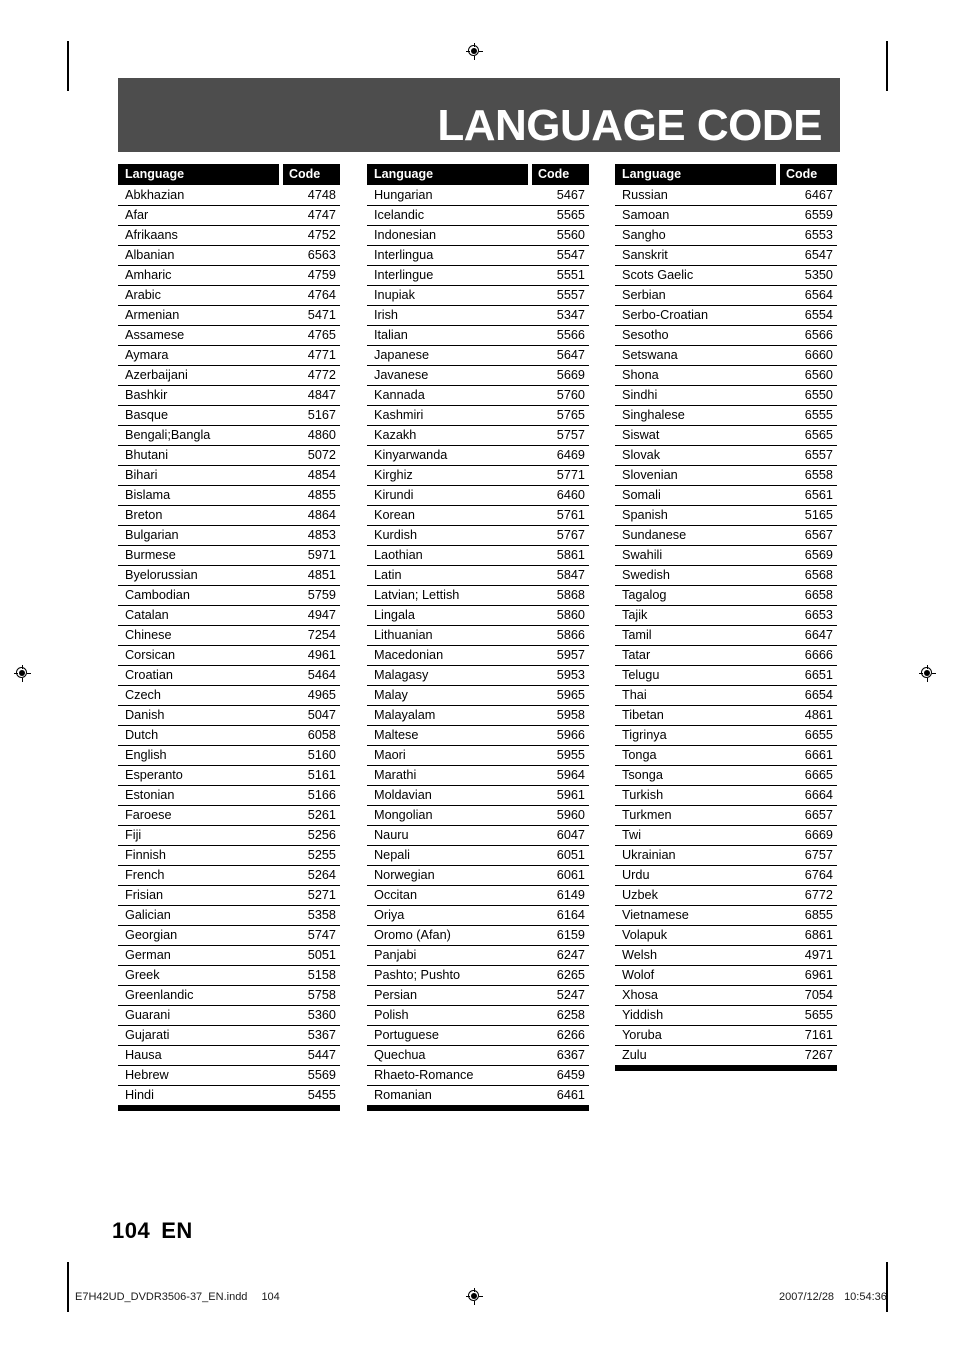  Describe the element at coordinates (321, 855) in the screenshot. I see `cell-code: 5255` at that location.